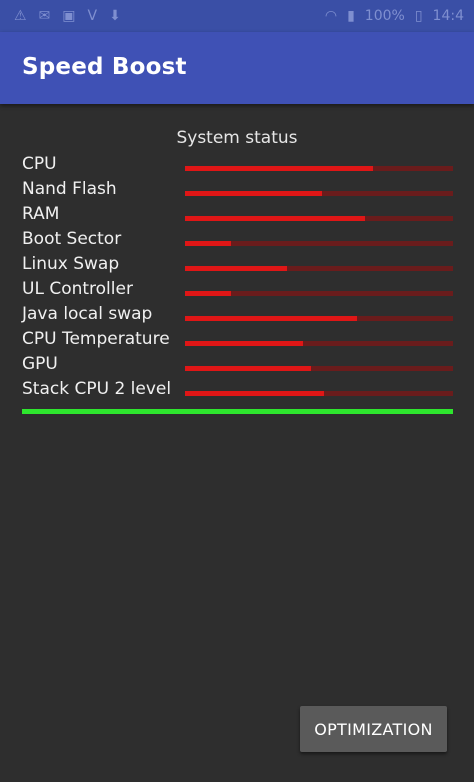 The width and height of the screenshot is (474, 782). I want to click on message-icon: ✉, so click(44, 16).